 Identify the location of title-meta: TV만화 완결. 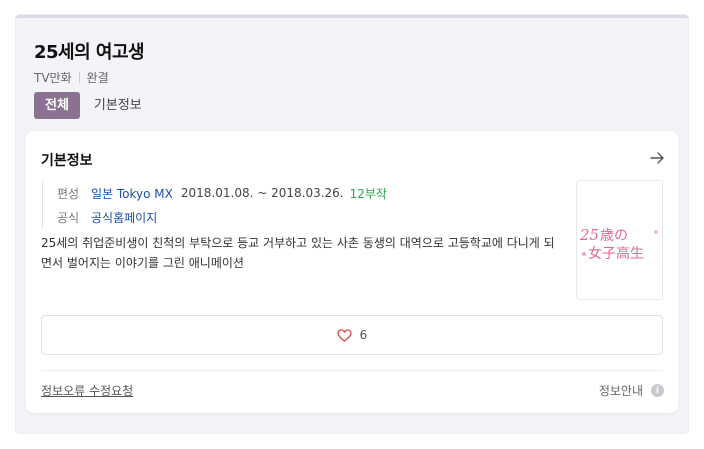
(71, 77).